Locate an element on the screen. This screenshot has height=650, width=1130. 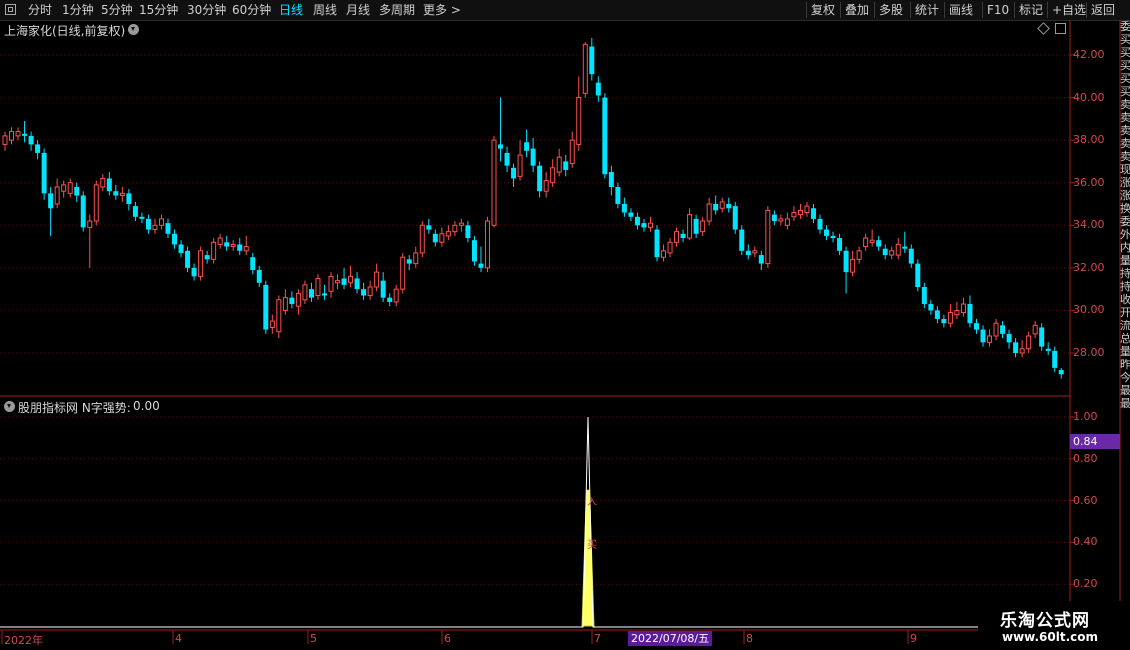
price-tick-label: 42.00 is located at coordinates (1089, 54).